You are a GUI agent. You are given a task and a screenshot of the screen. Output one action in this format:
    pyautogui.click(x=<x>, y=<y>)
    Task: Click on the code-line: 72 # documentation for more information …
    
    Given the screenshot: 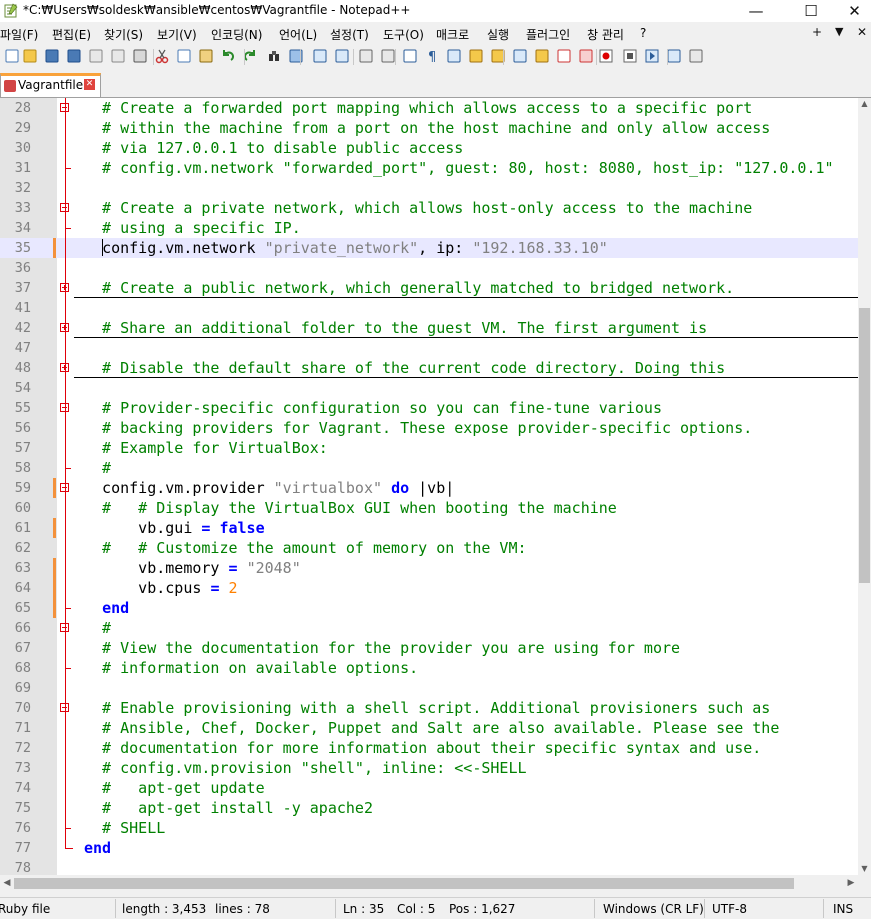 What is the action you would take?
    pyautogui.click(x=429, y=748)
    